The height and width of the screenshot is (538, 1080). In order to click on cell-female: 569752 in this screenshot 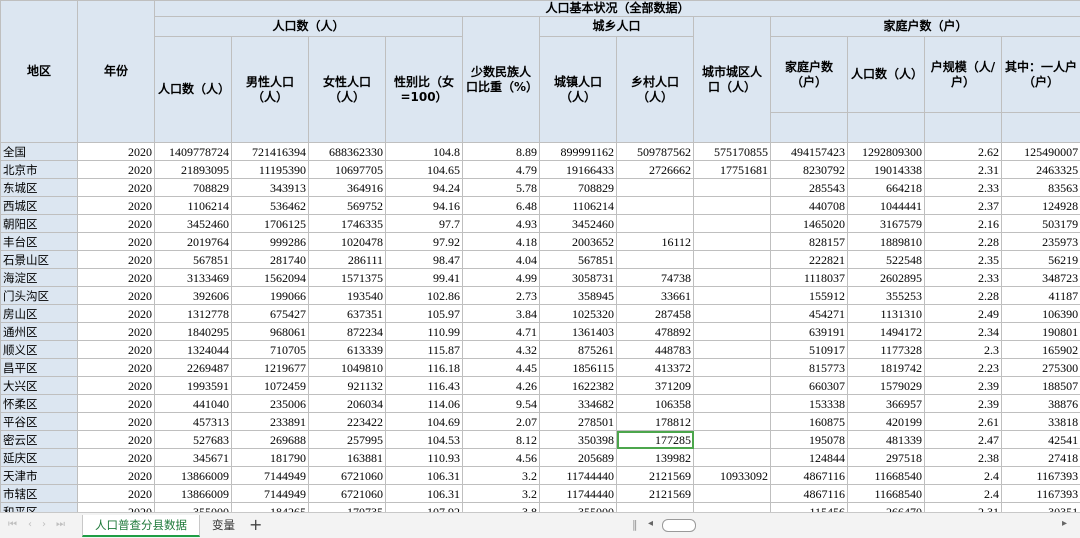, I will do `click(347, 205)`.